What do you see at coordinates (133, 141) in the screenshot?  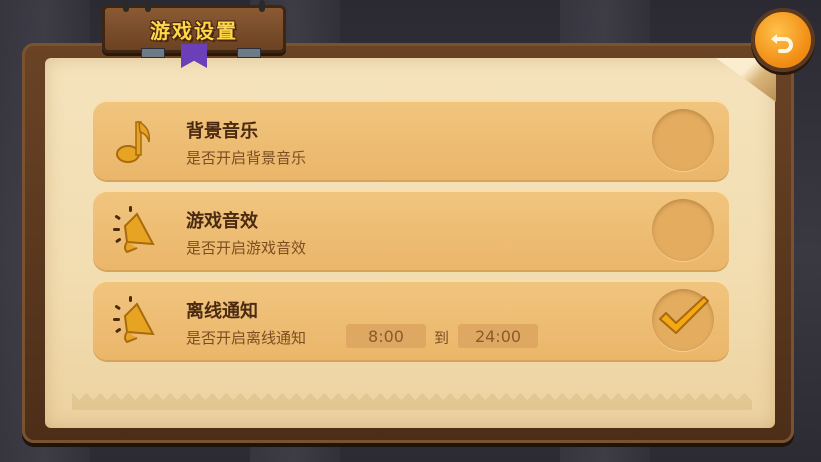 I see `music-note-icon` at bounding box center [133, 141].